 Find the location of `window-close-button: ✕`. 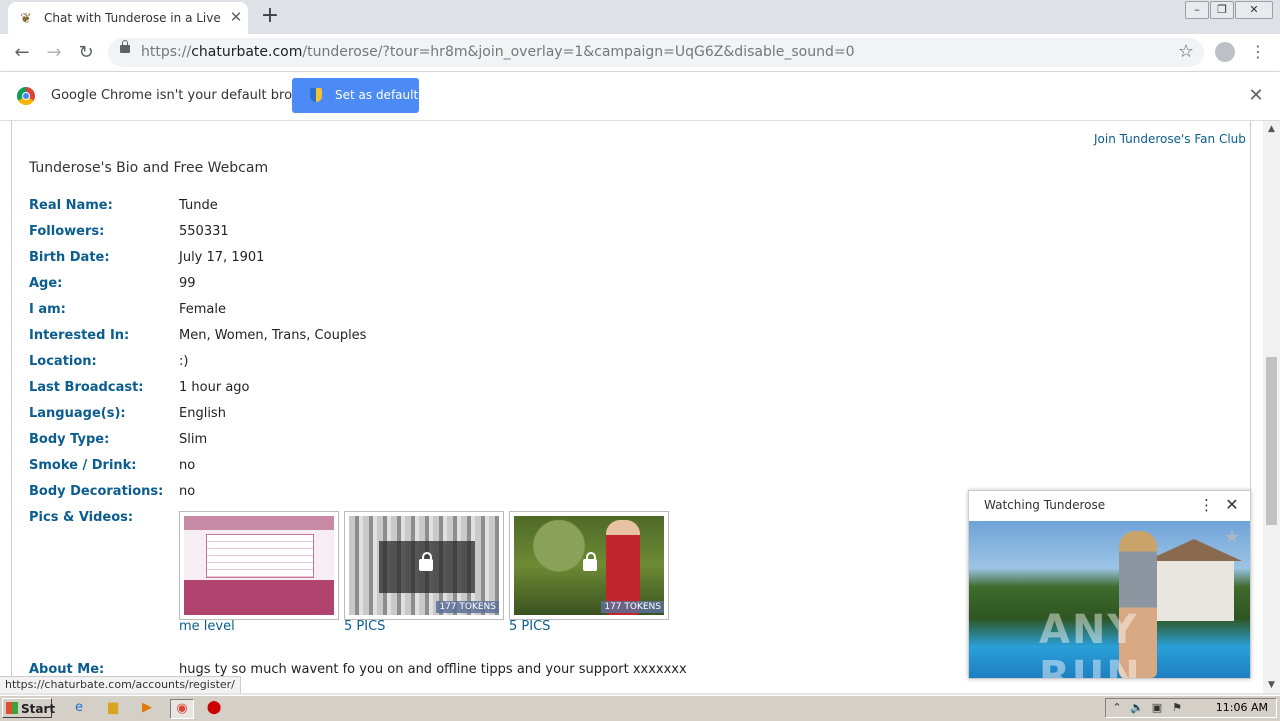

window-close-button: ✕ is located at coordinates (1254, 10).